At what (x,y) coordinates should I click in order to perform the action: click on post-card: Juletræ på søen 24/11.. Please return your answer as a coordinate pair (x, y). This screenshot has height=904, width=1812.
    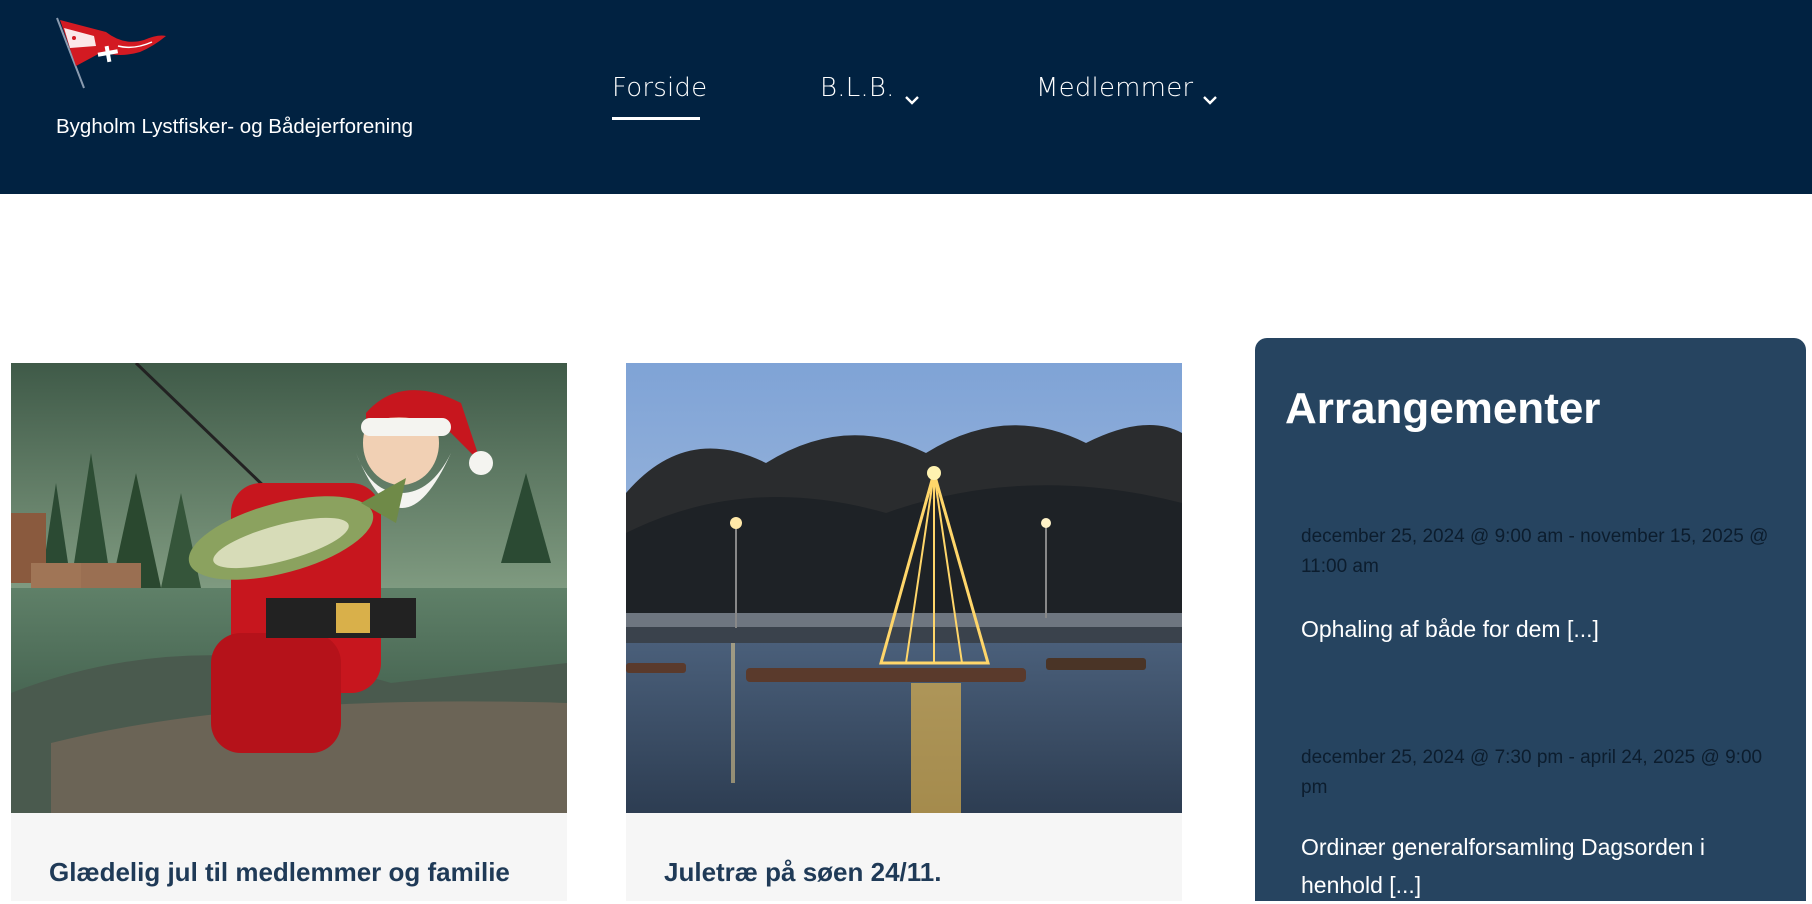
    Looking at the image, I should click on (904, 857).